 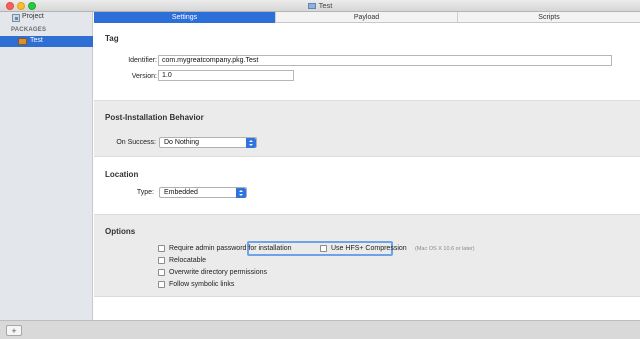 What do you see at coordinates (36, 40) in the screenshot?
I see `sidebar-item-label: Test` at bounding box center [36, 40].